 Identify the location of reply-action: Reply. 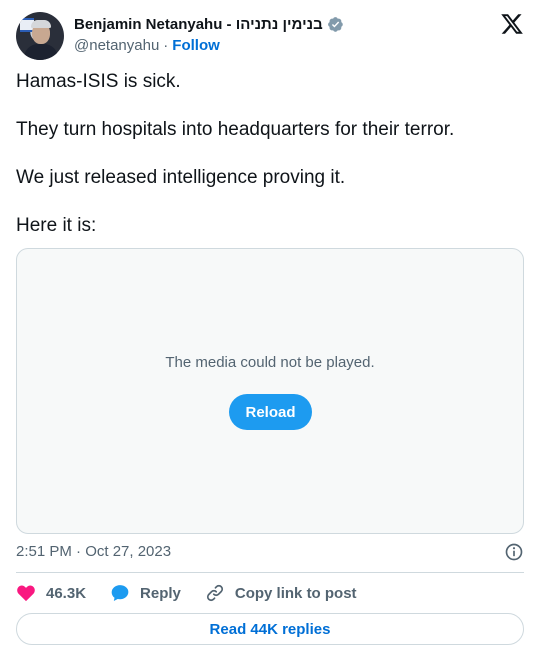
(145, 593).